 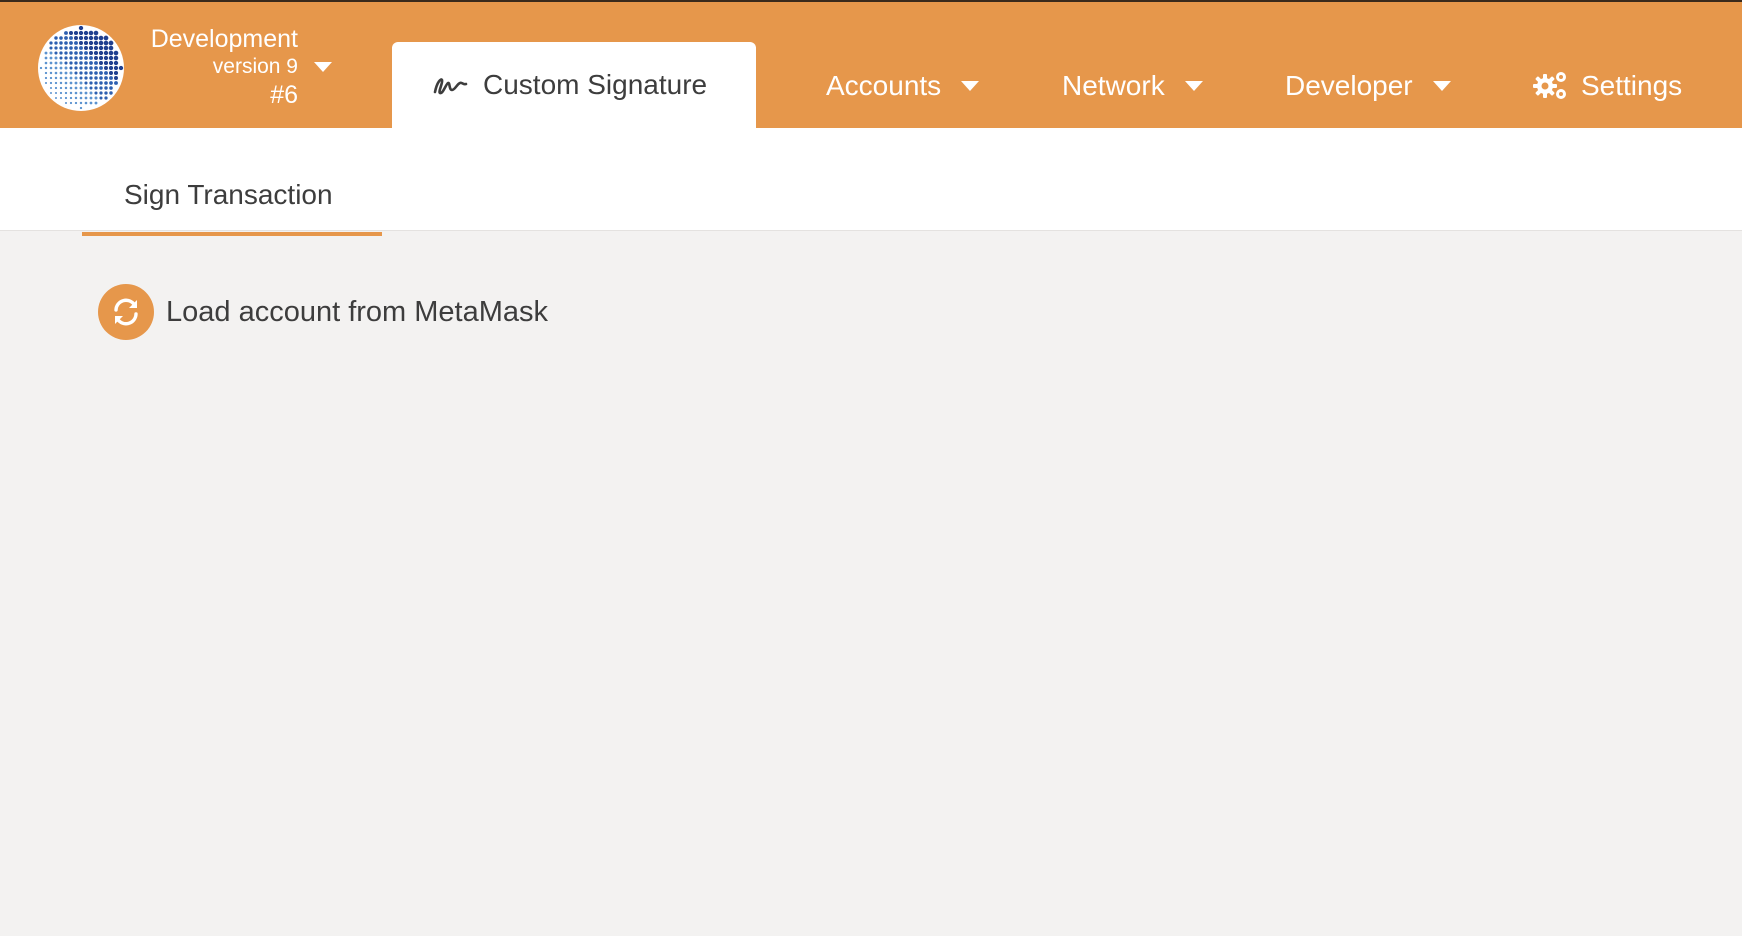 I want to click on nav-network: Network, so click(x=1132, y=86).